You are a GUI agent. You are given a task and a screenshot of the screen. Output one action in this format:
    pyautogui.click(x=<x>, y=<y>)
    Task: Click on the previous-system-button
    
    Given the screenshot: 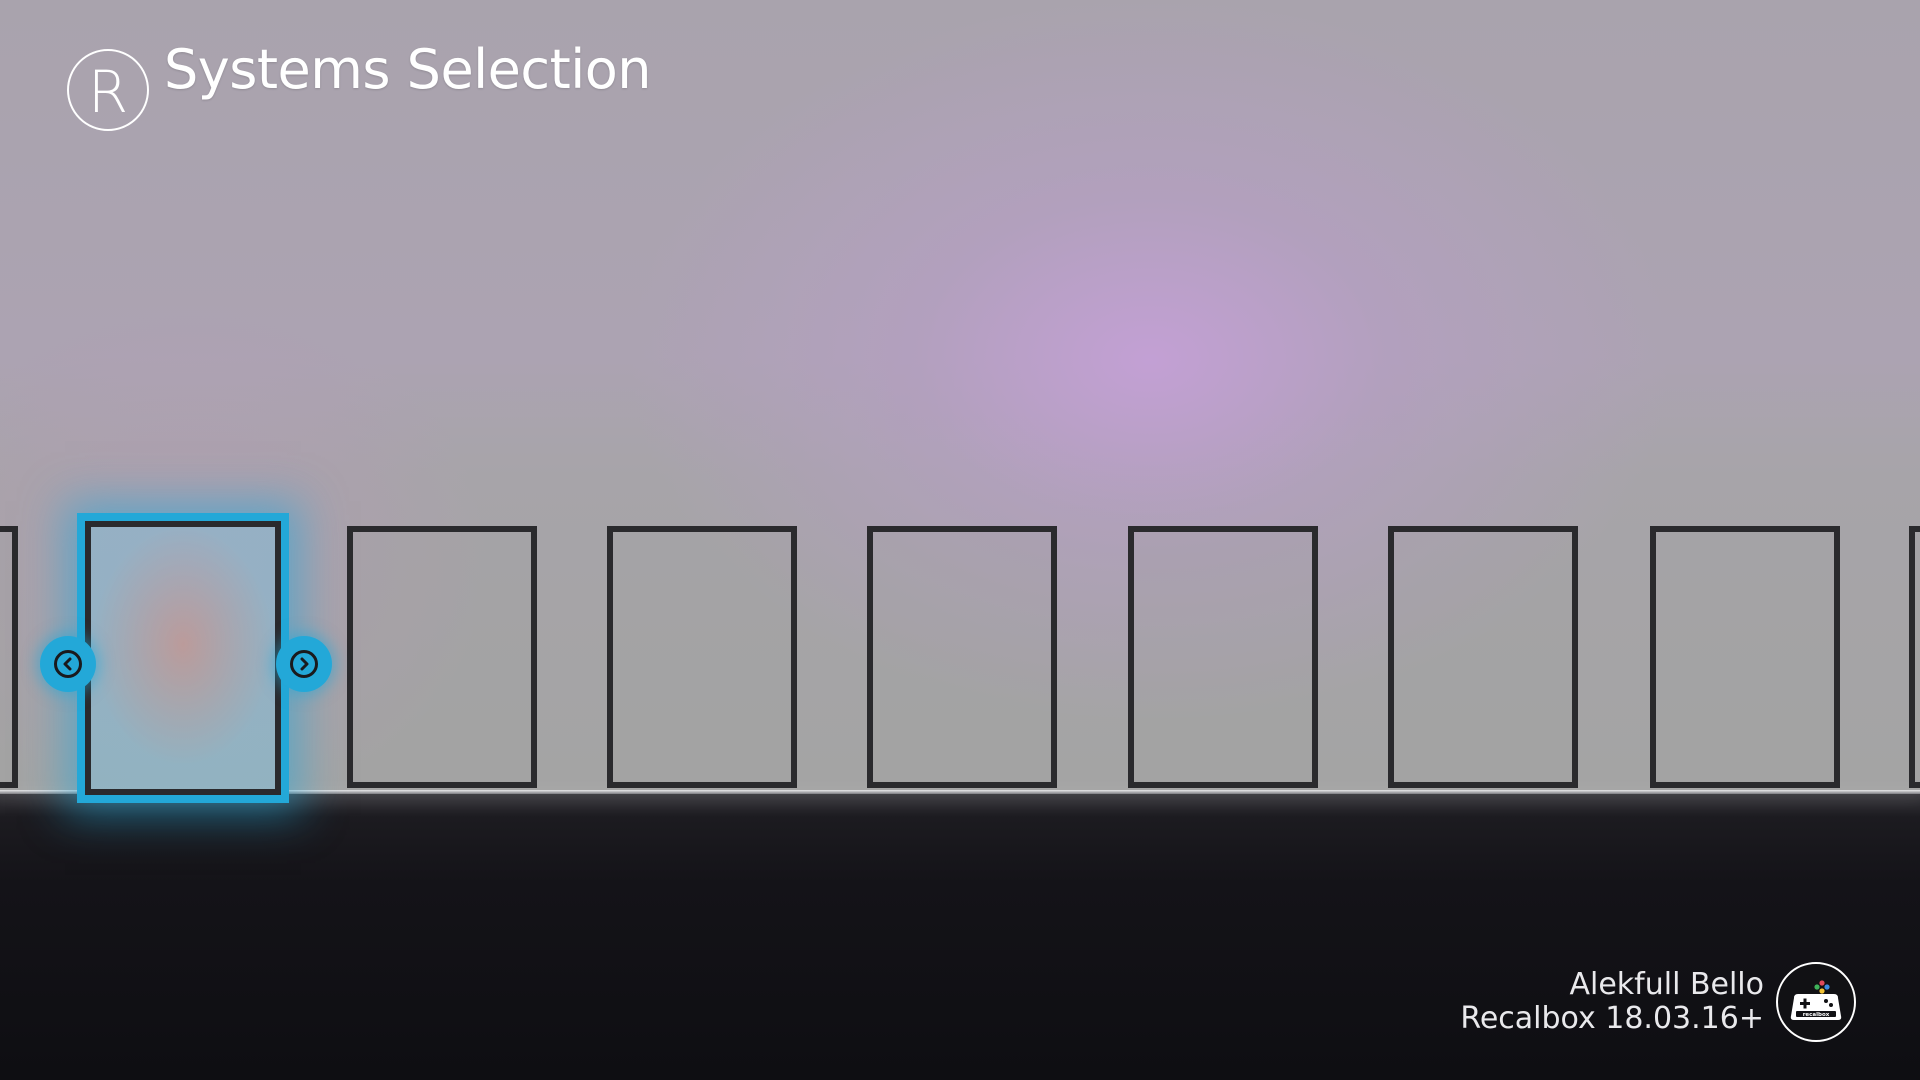 What is the action you would take?
    pyautogui.click(x=68, y=664)
    